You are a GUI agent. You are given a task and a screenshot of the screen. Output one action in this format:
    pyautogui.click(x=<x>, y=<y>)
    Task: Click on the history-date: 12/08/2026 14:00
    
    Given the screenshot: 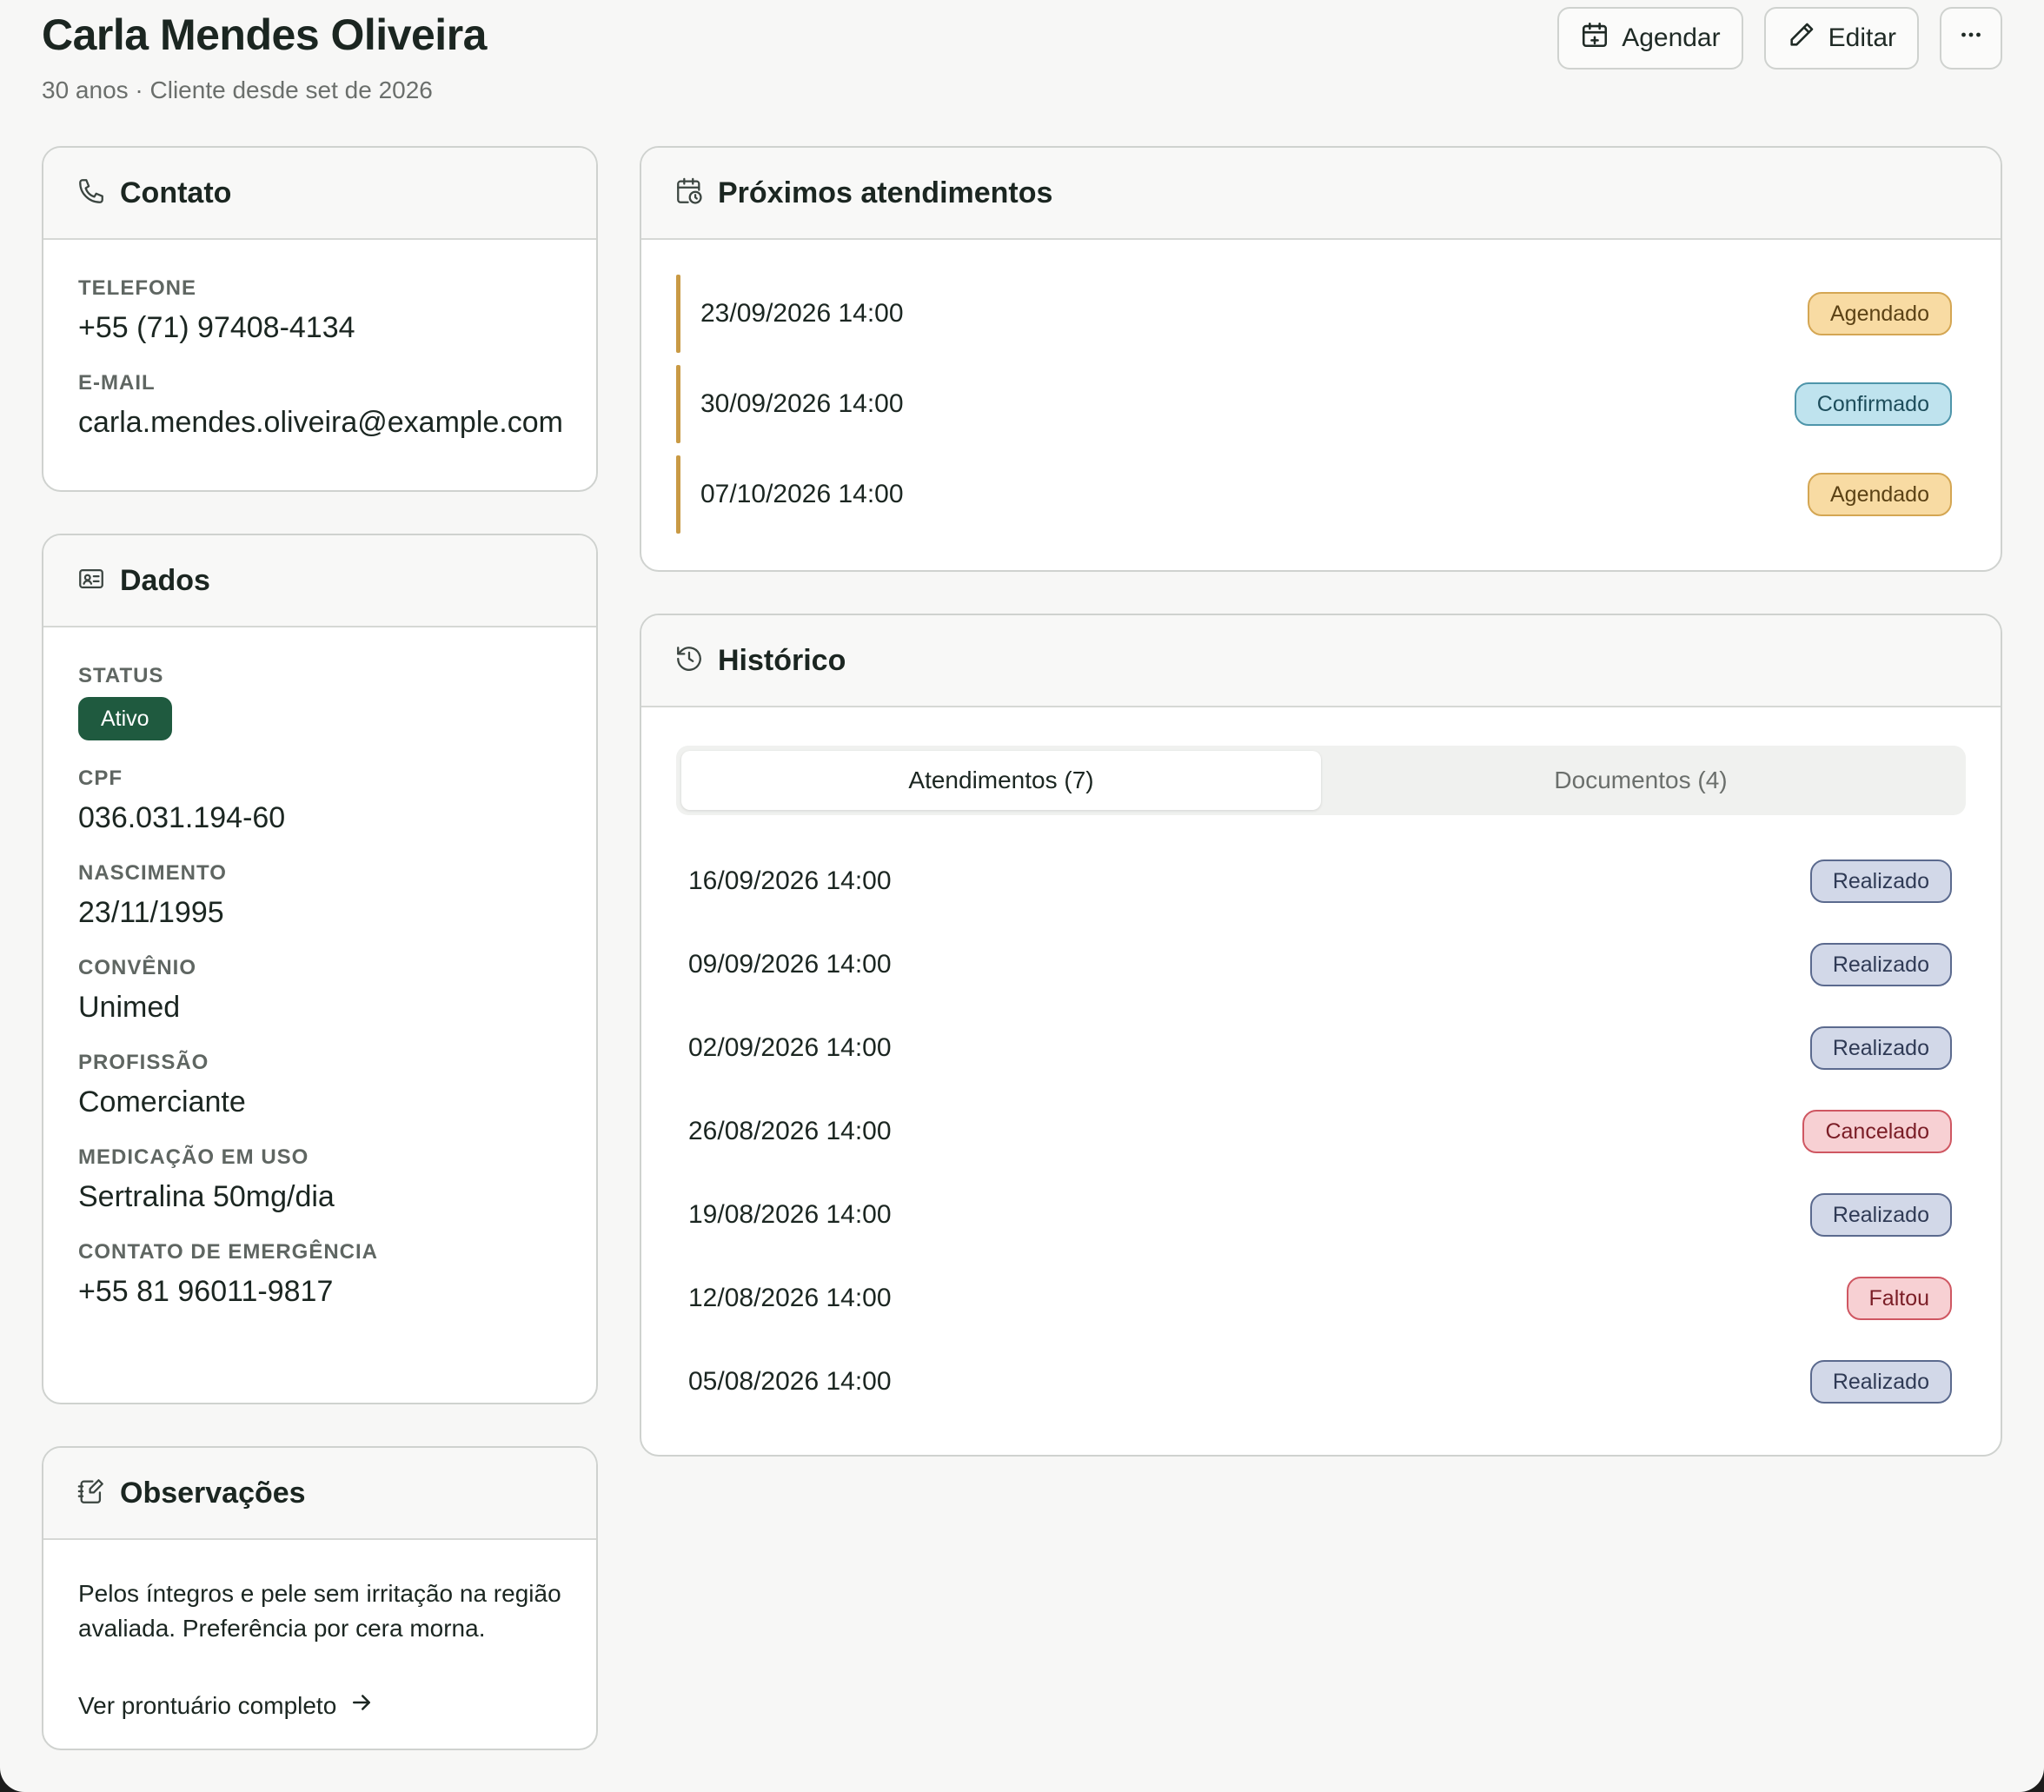 What is the action you would take?
    pyautogui.click(x=790, y=1298)
    